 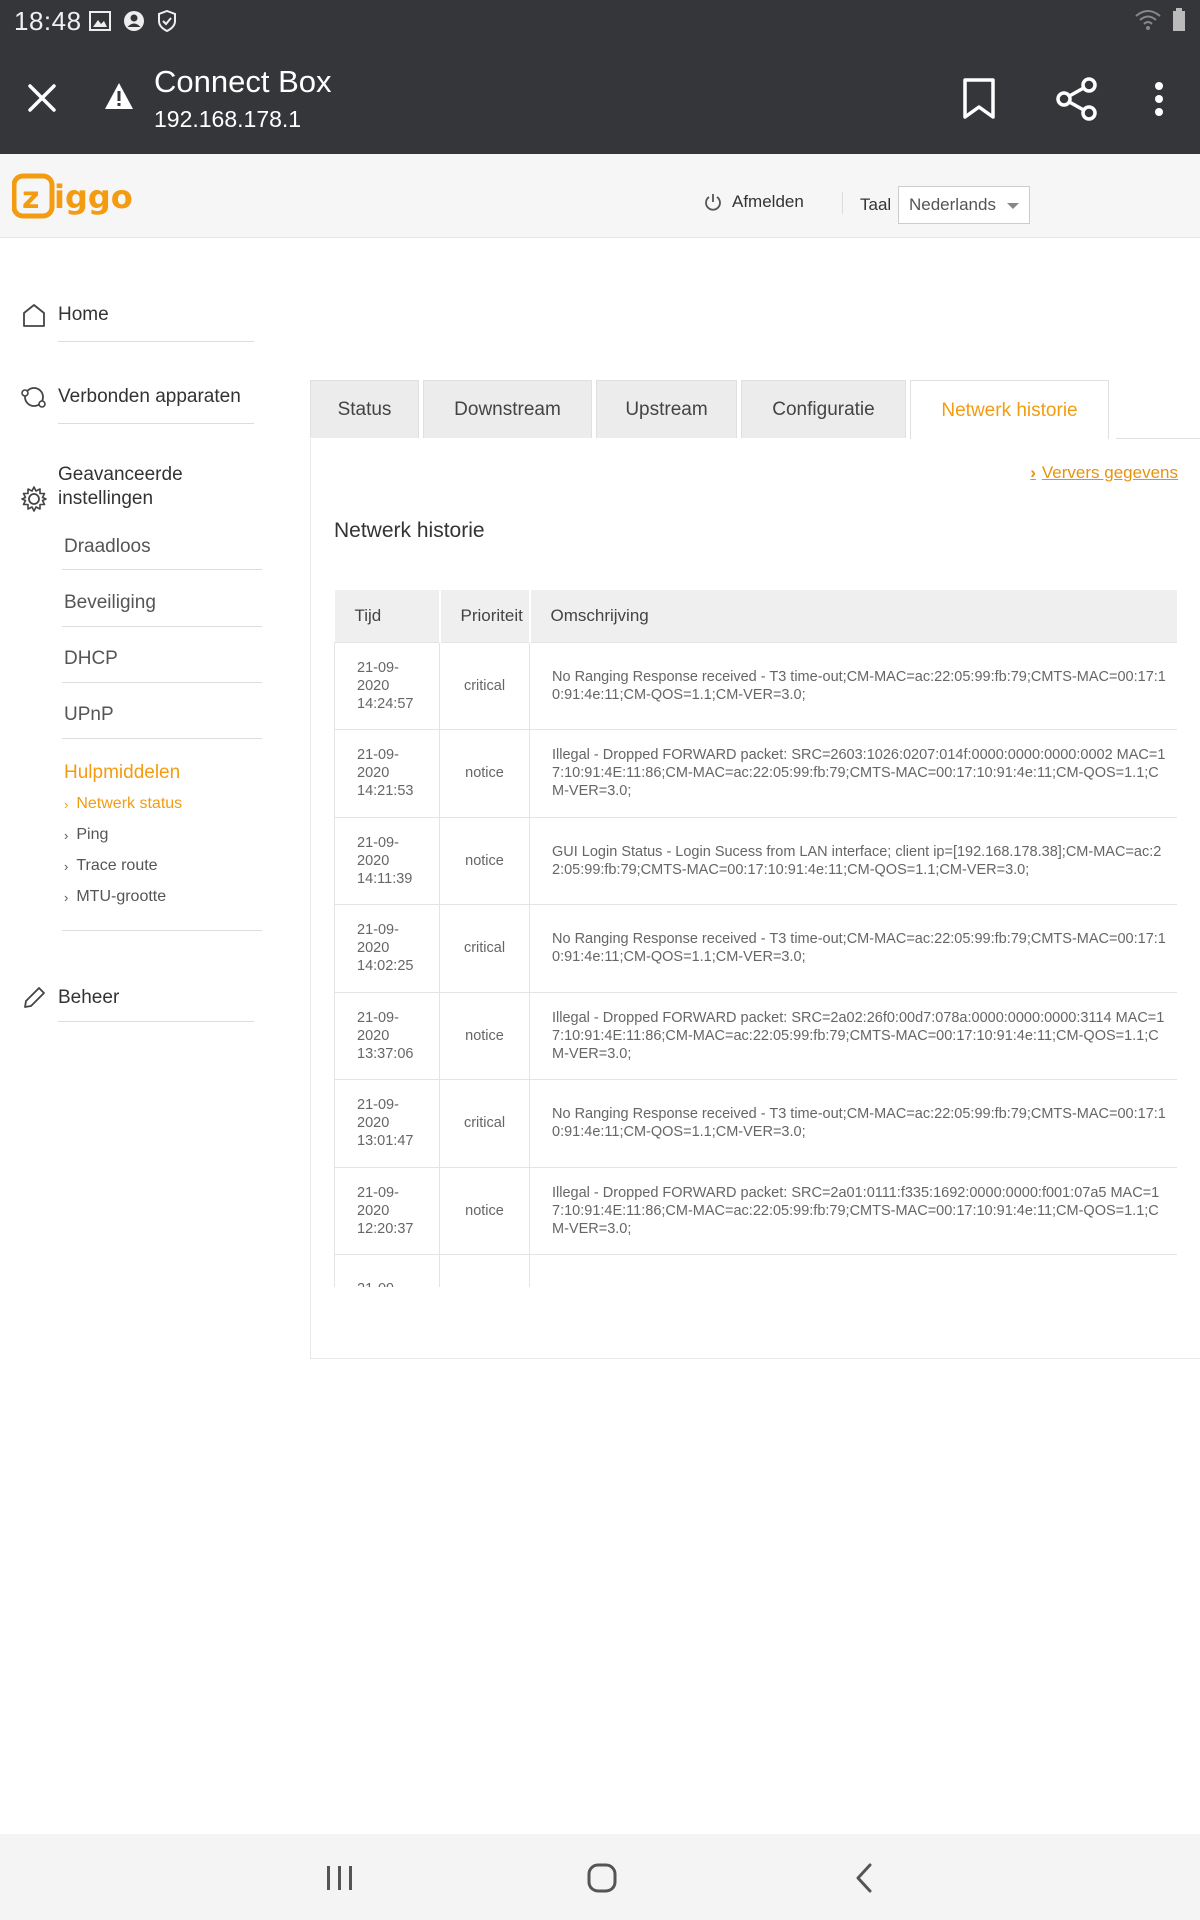 What do you see at coordinates (123, 804) in the screenshot?
I see `tool-item-network-status: › Netwerk status` at bounding box center [123, 804].